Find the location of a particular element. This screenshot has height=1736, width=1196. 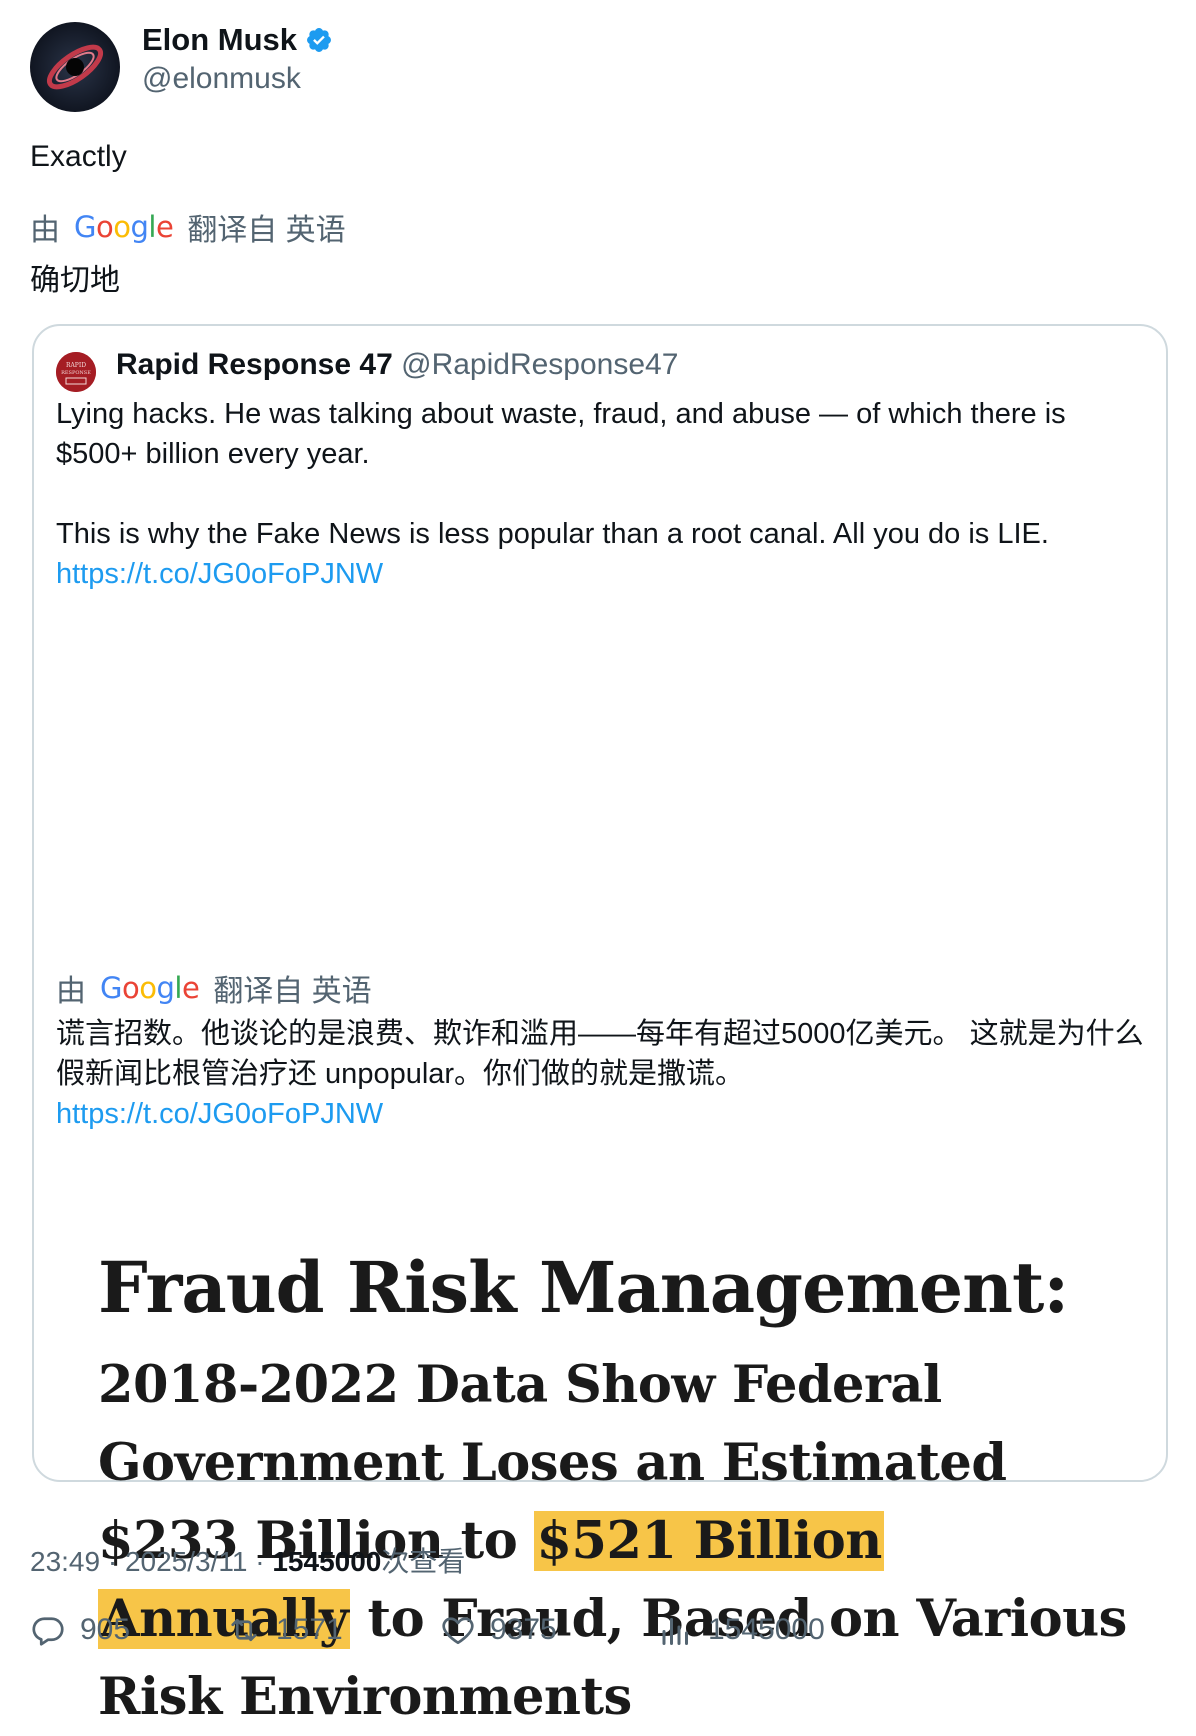

tweet-text: Exactly is located at coordinates (78, 156).